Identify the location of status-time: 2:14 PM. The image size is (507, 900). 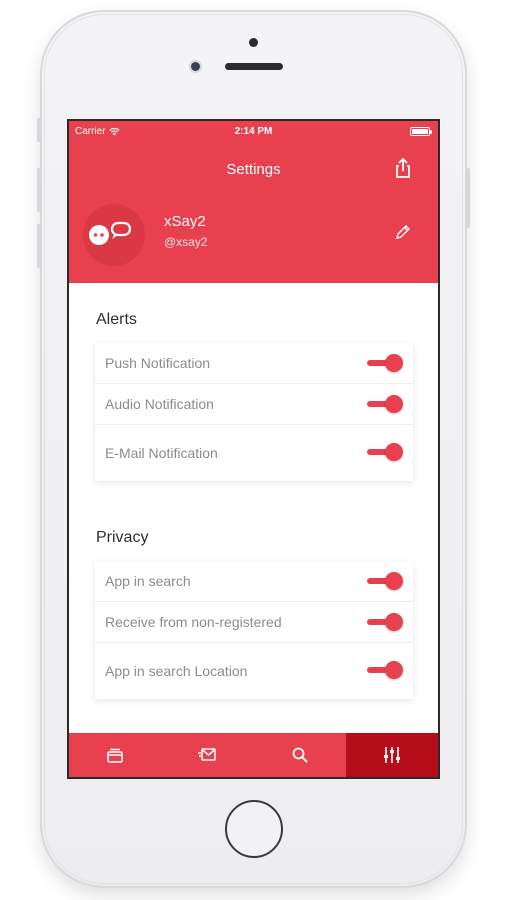
(253, 131).